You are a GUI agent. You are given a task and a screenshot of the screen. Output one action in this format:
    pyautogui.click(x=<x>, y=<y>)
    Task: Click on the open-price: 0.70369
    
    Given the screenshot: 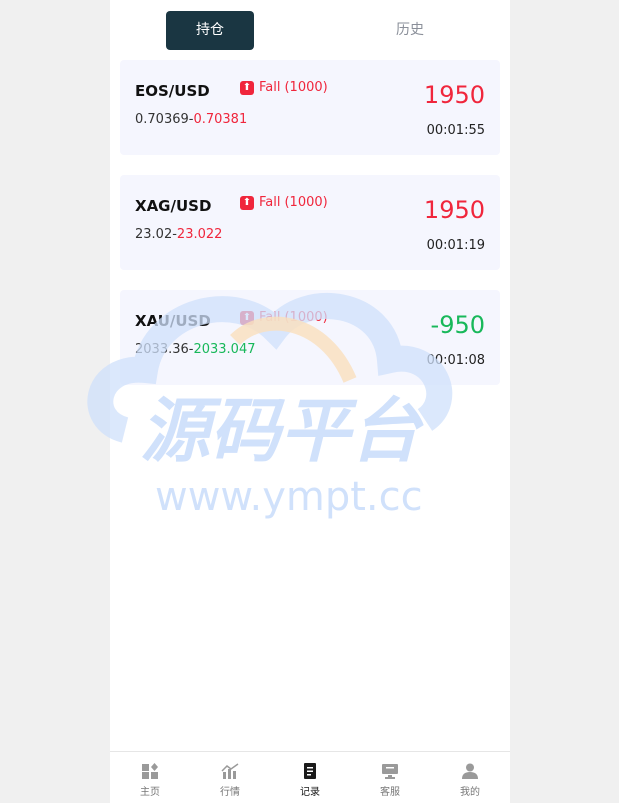 What is the action you would take?
    pyautogui.click(x=162, y=119)
    